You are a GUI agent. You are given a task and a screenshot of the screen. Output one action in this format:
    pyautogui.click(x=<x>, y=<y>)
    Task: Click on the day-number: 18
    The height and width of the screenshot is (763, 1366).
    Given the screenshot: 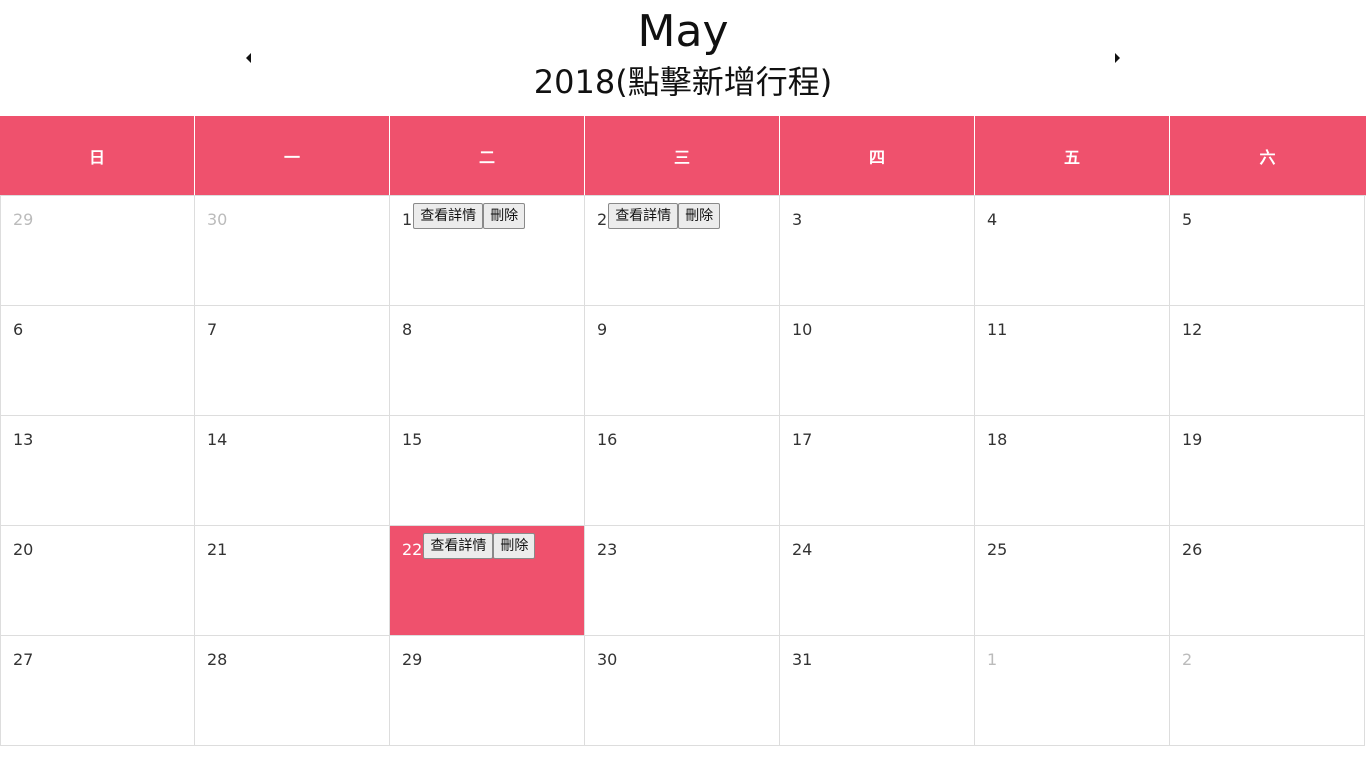 What is the action you would take?
    pyautogui.click(x=997, y=439)
    